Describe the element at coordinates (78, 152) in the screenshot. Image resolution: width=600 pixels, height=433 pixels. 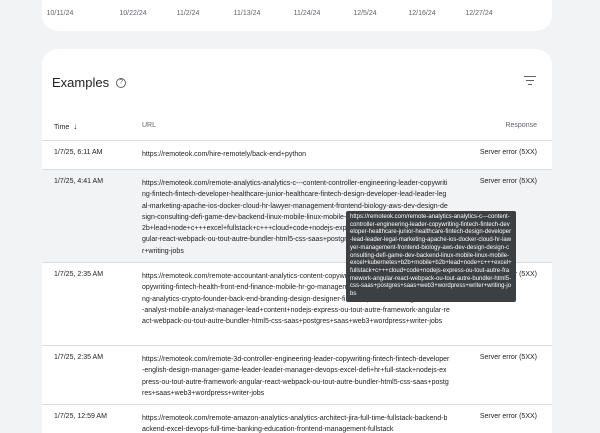
I see `row-time: 1/7/25, 6:11 AM` at that location.